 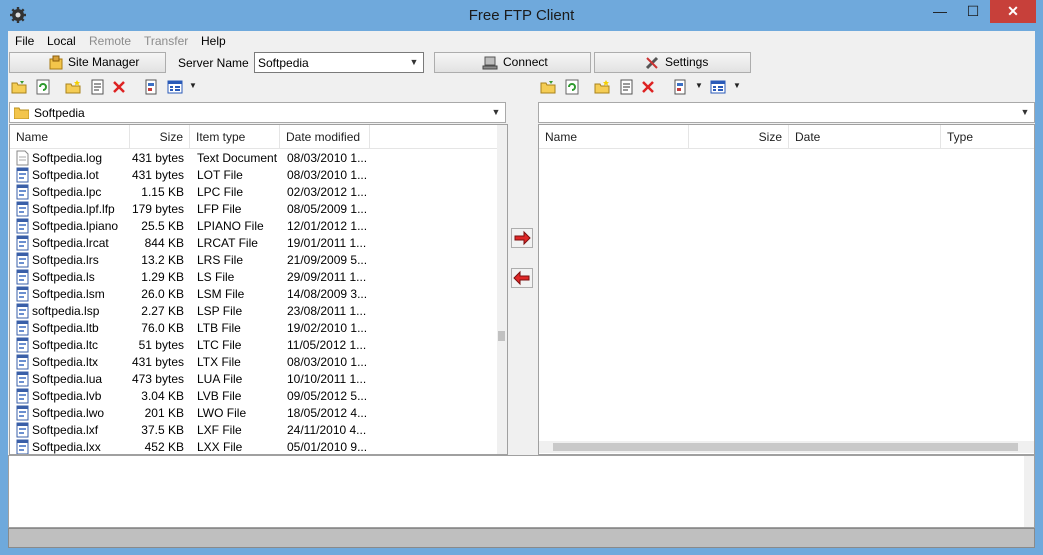 I want to click on column-date-modified: Date modified, so click(x=325, y=137).